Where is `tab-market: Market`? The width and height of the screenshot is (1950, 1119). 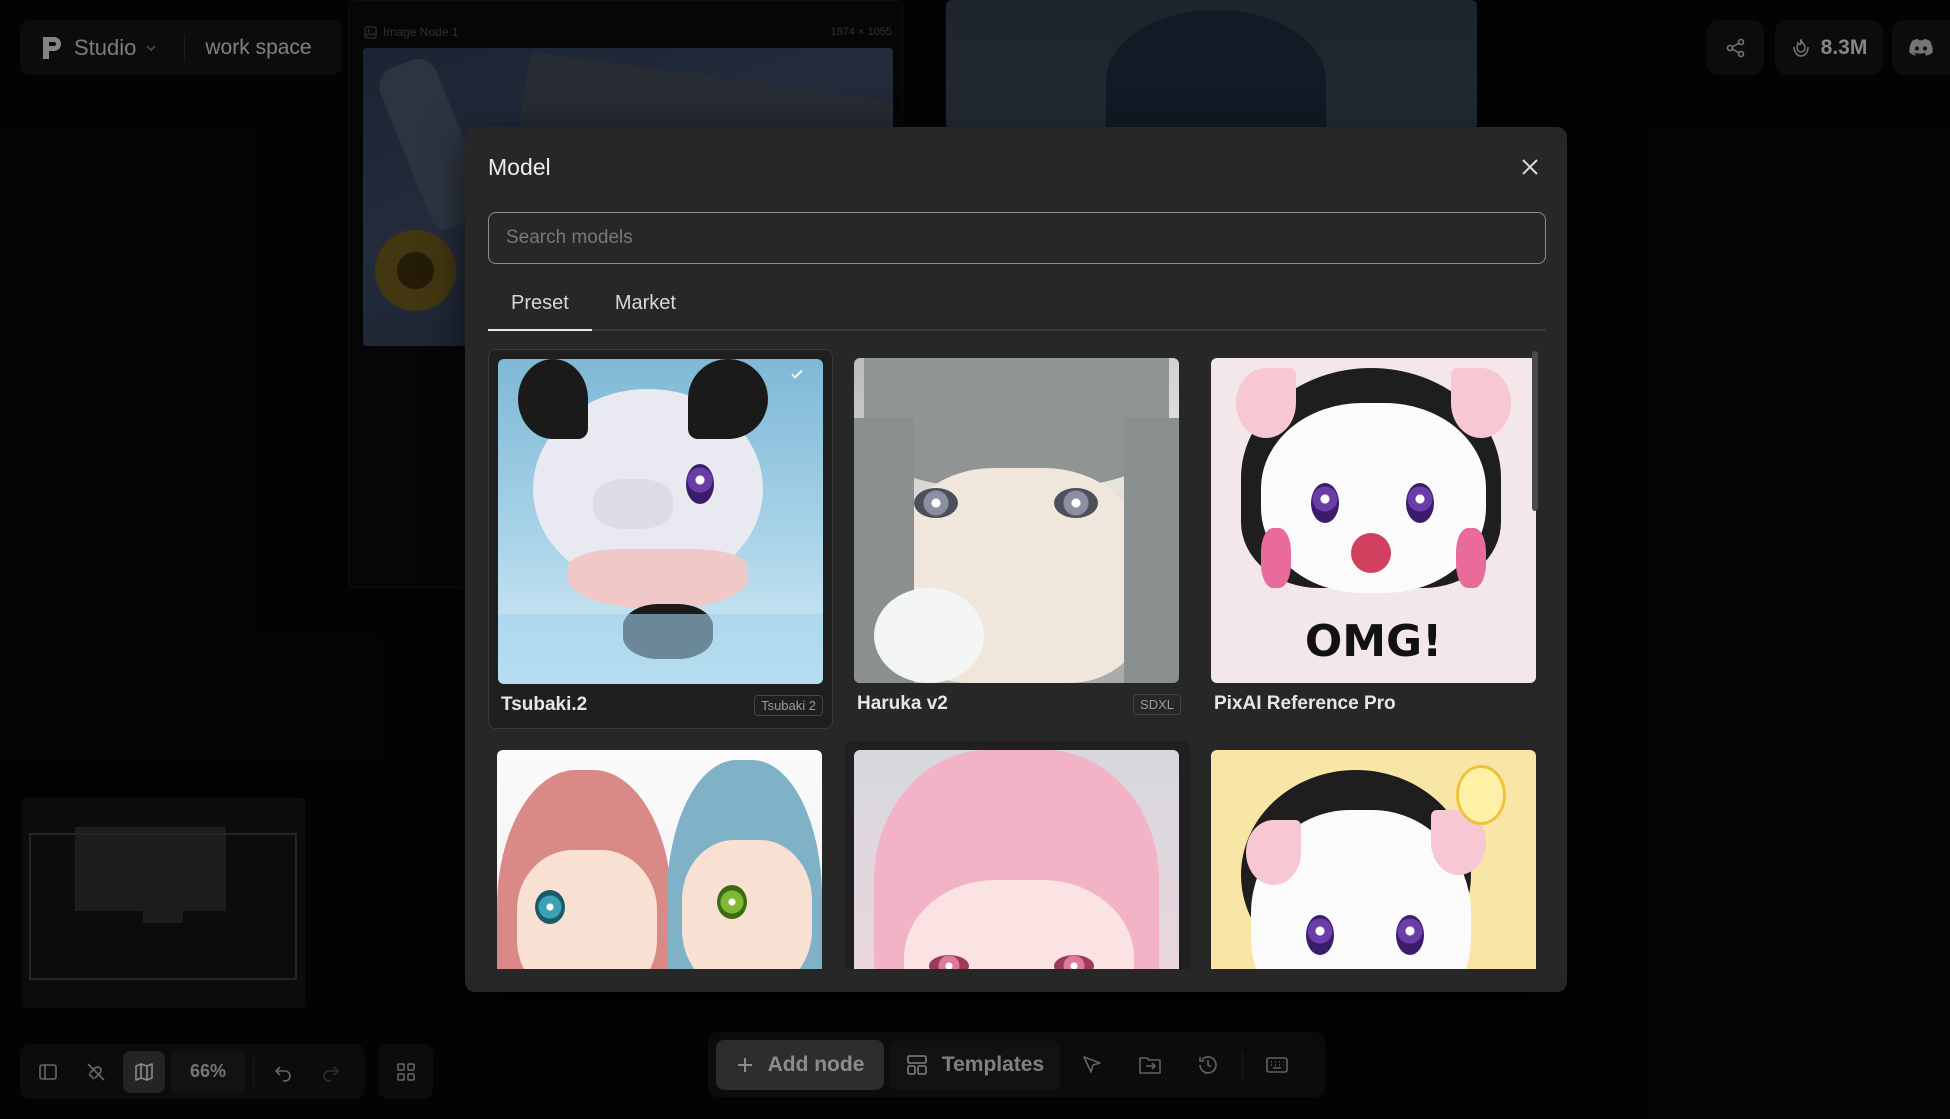
tab-market: Market is located at coordinates (645, 306).